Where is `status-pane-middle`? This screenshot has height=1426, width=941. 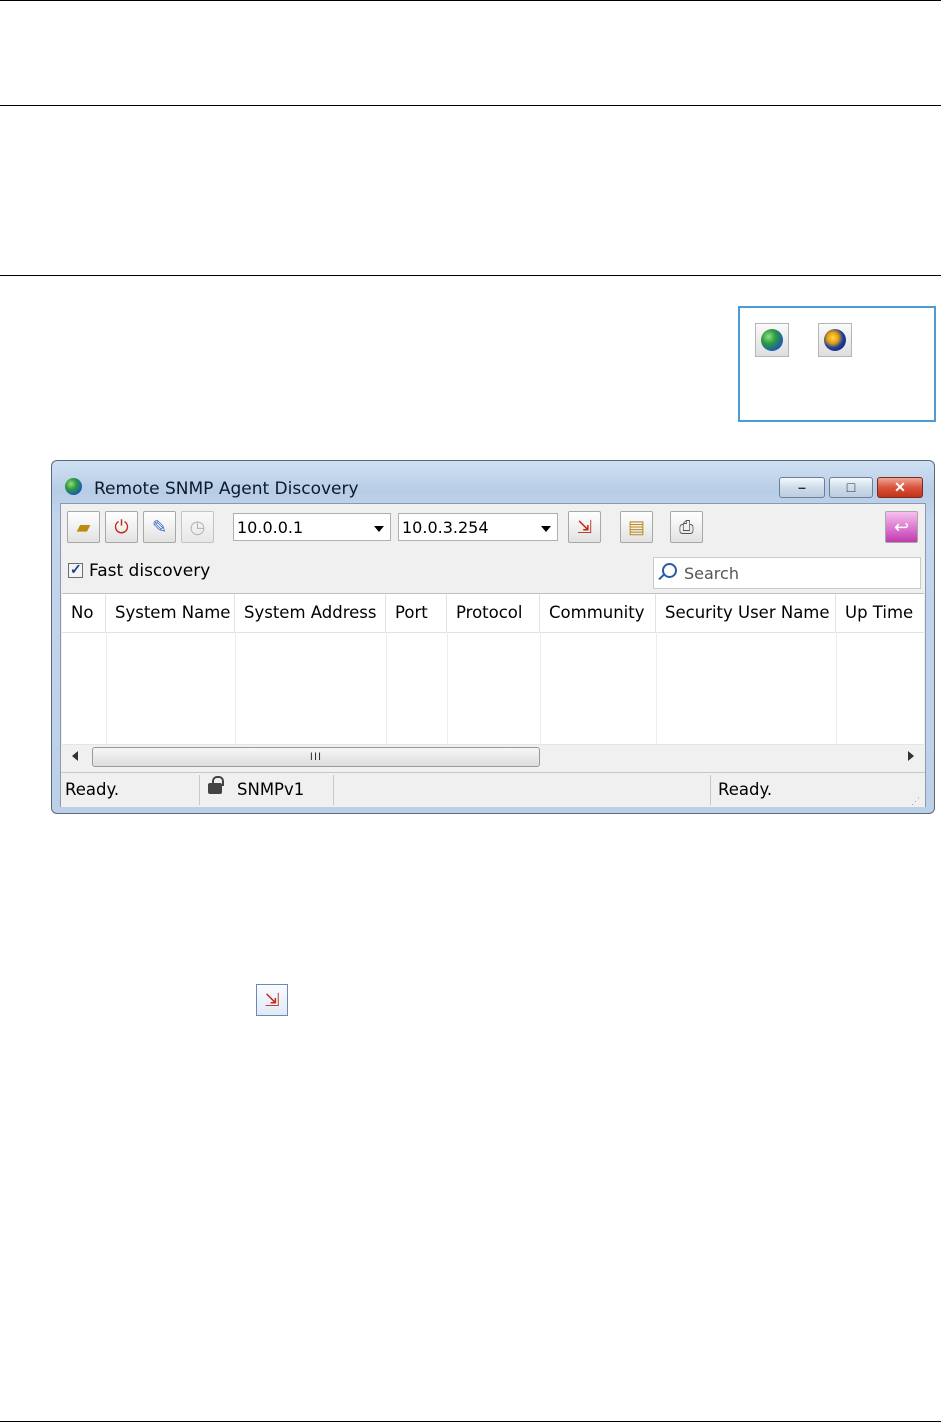
status-pane-middle is located at coordinates (522, 790).